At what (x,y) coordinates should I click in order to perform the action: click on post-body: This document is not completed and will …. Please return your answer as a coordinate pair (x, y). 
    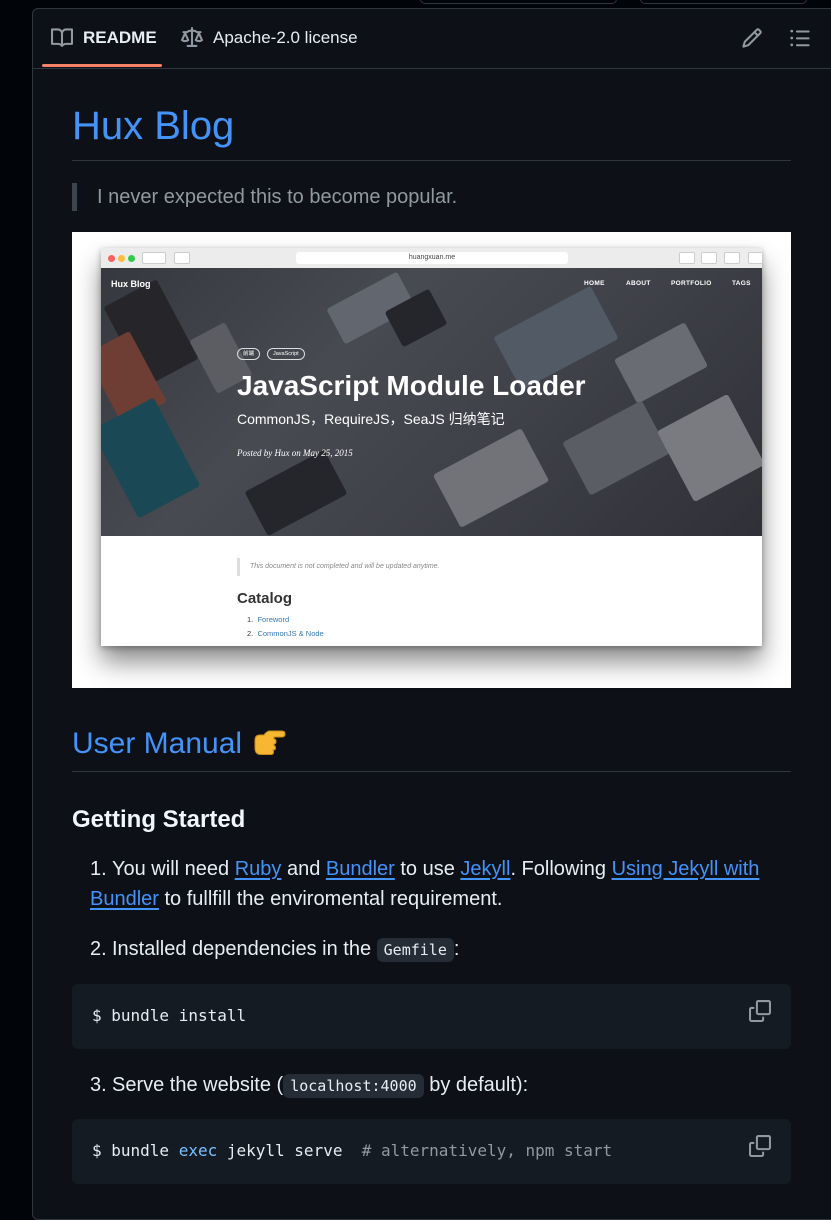
    Looking at the image, I should click on (431, 591).